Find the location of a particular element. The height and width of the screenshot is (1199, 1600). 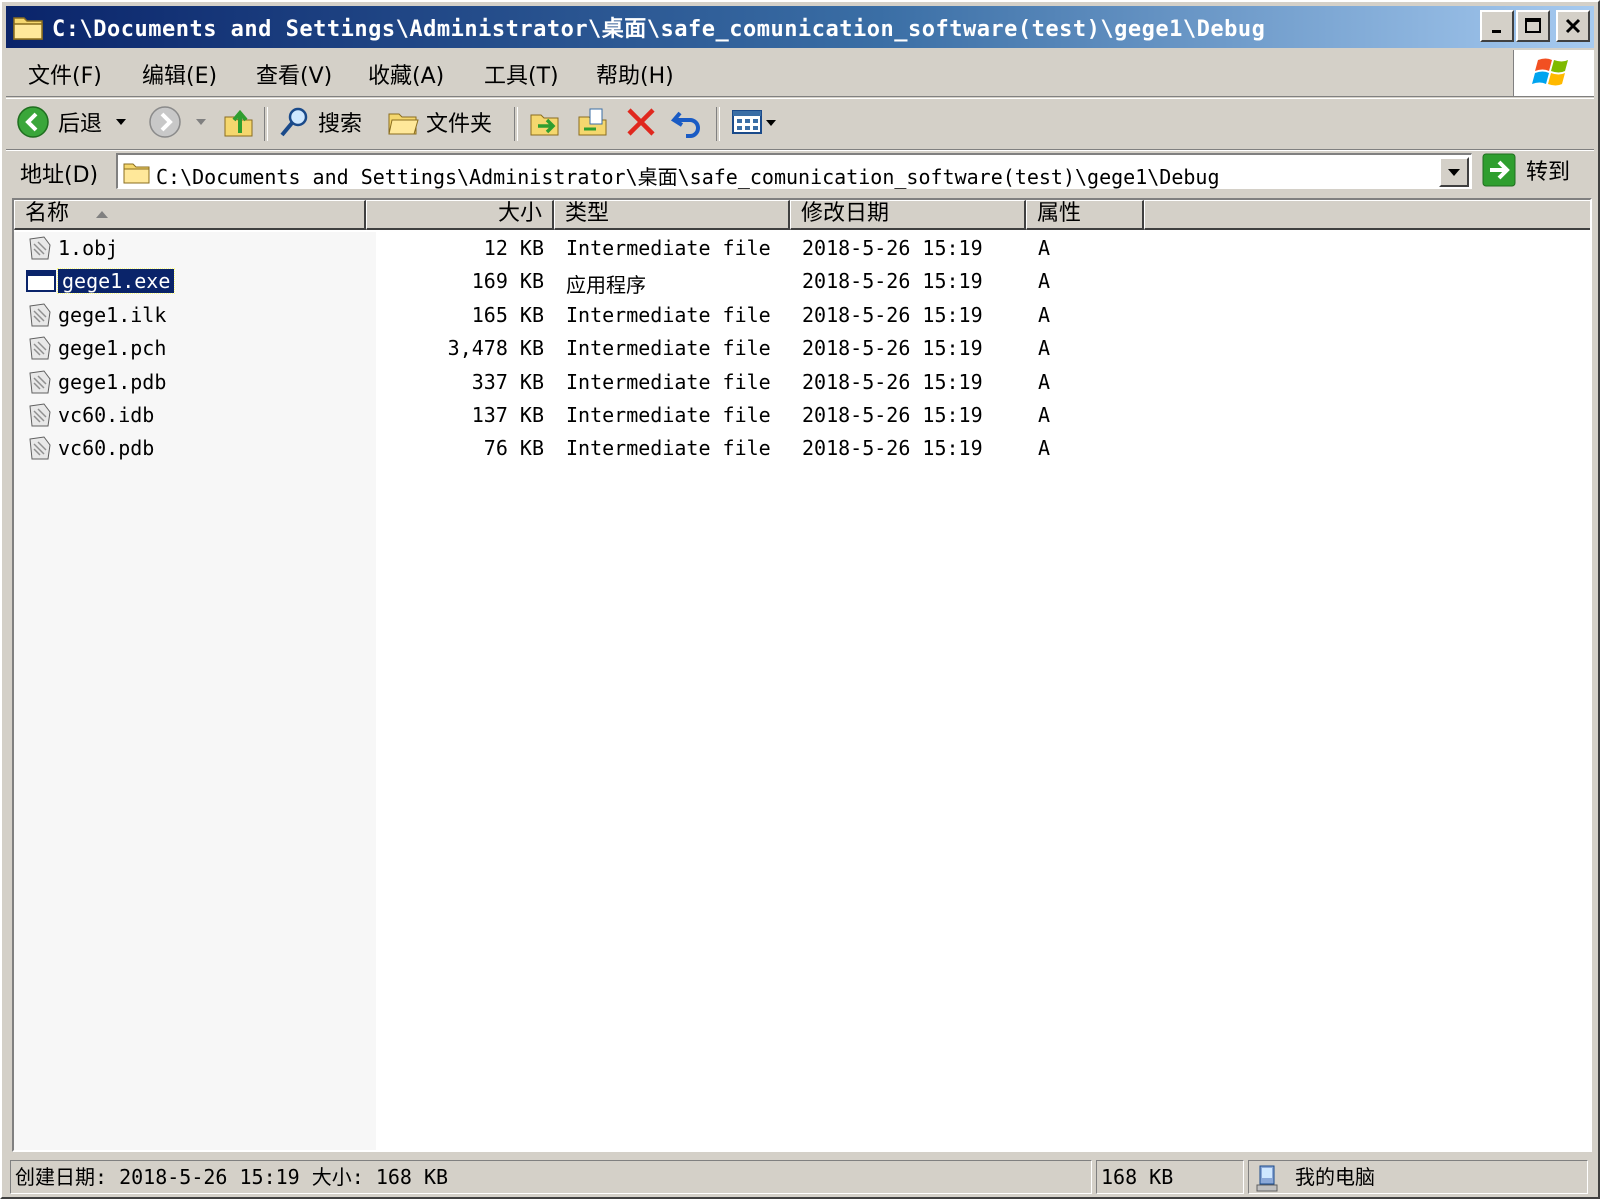

search-icon is located at coordinates (294, 122).